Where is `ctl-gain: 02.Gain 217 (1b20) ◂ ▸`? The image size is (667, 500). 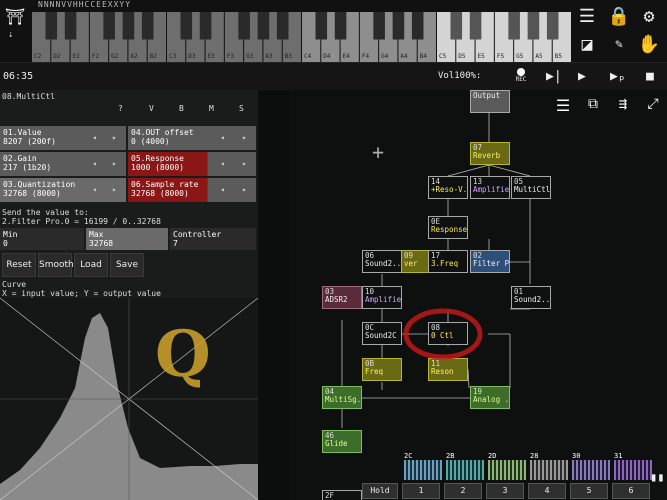
ctl-gain: 02.Gain 217 (1b20) ◂ ▸ is located at coordinates (63, 164).